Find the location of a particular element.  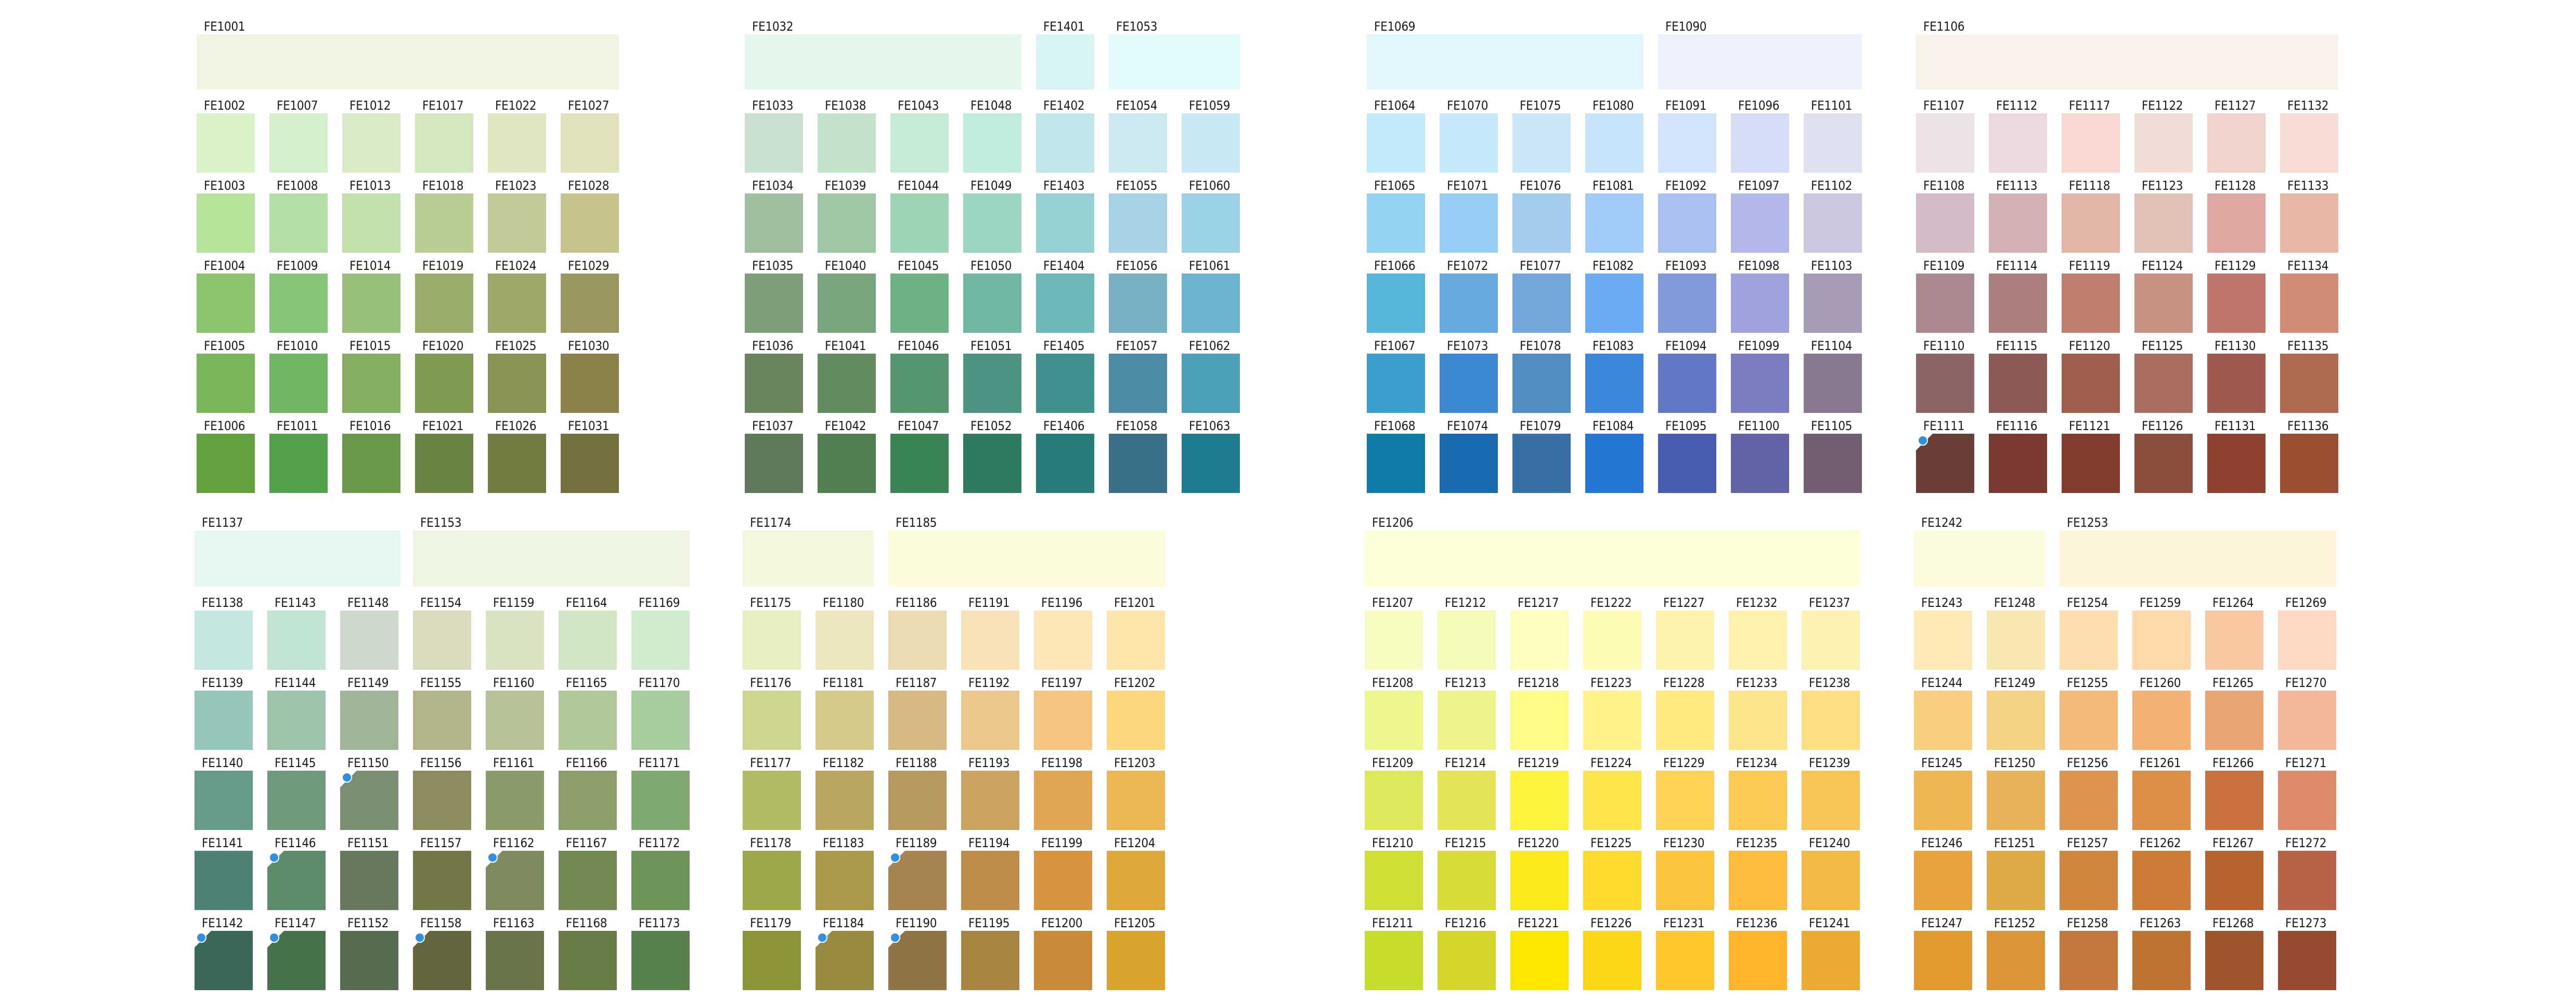

chip-code-label: FE1015 is located at coordinates (370, 346).